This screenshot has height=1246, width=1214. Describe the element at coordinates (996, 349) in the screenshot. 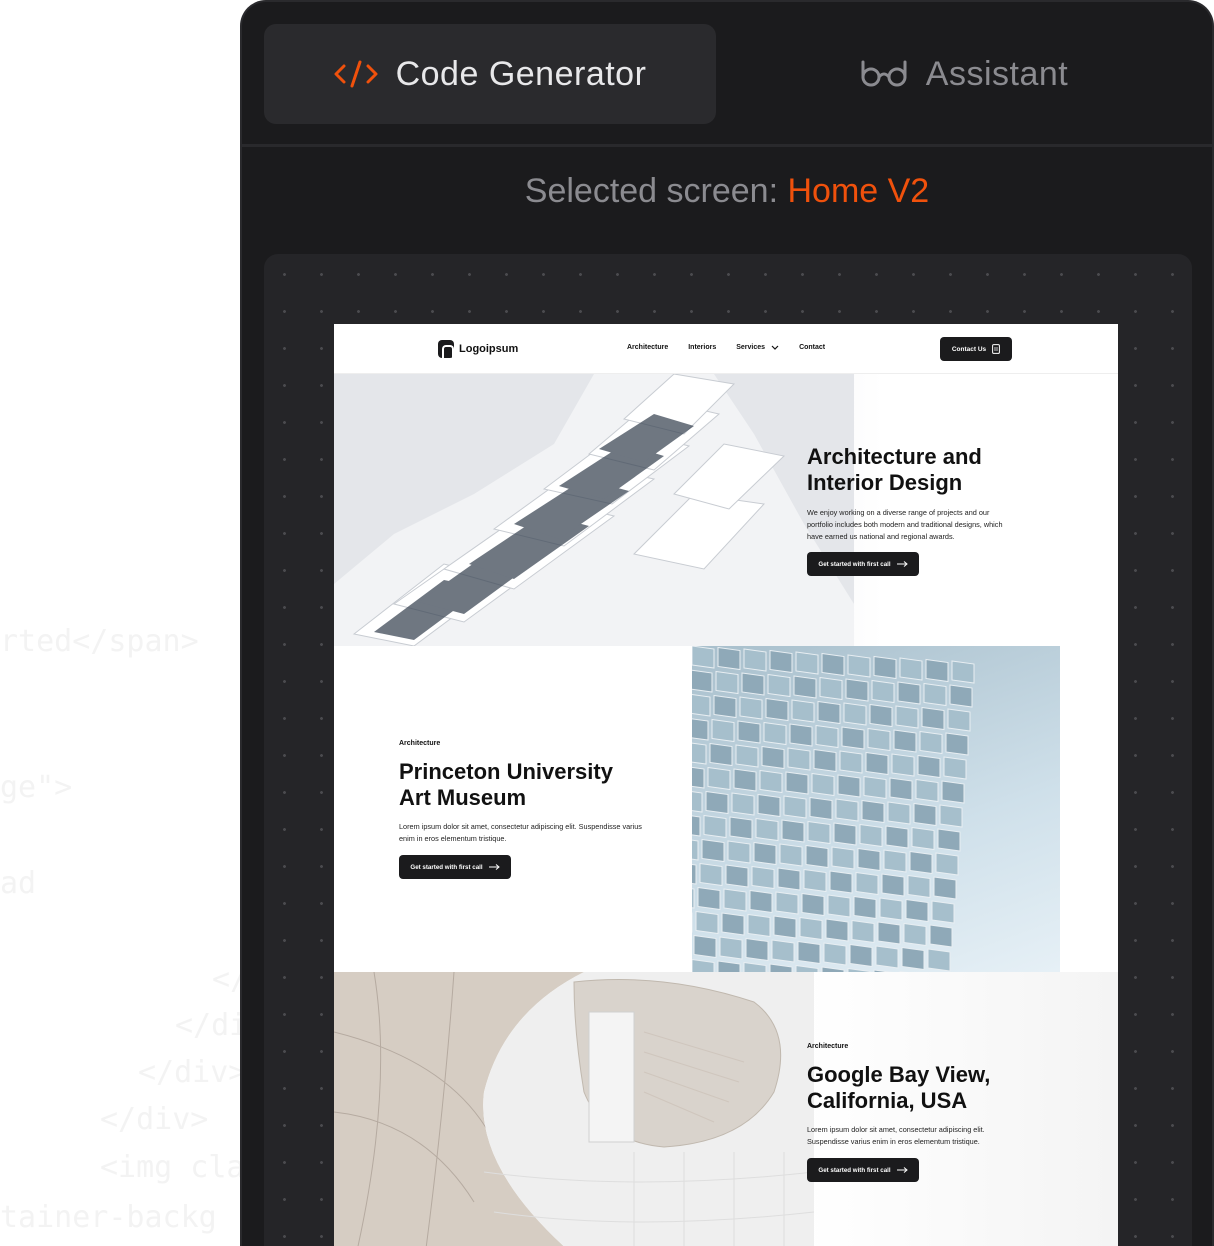

I see `document-icon` at that location.